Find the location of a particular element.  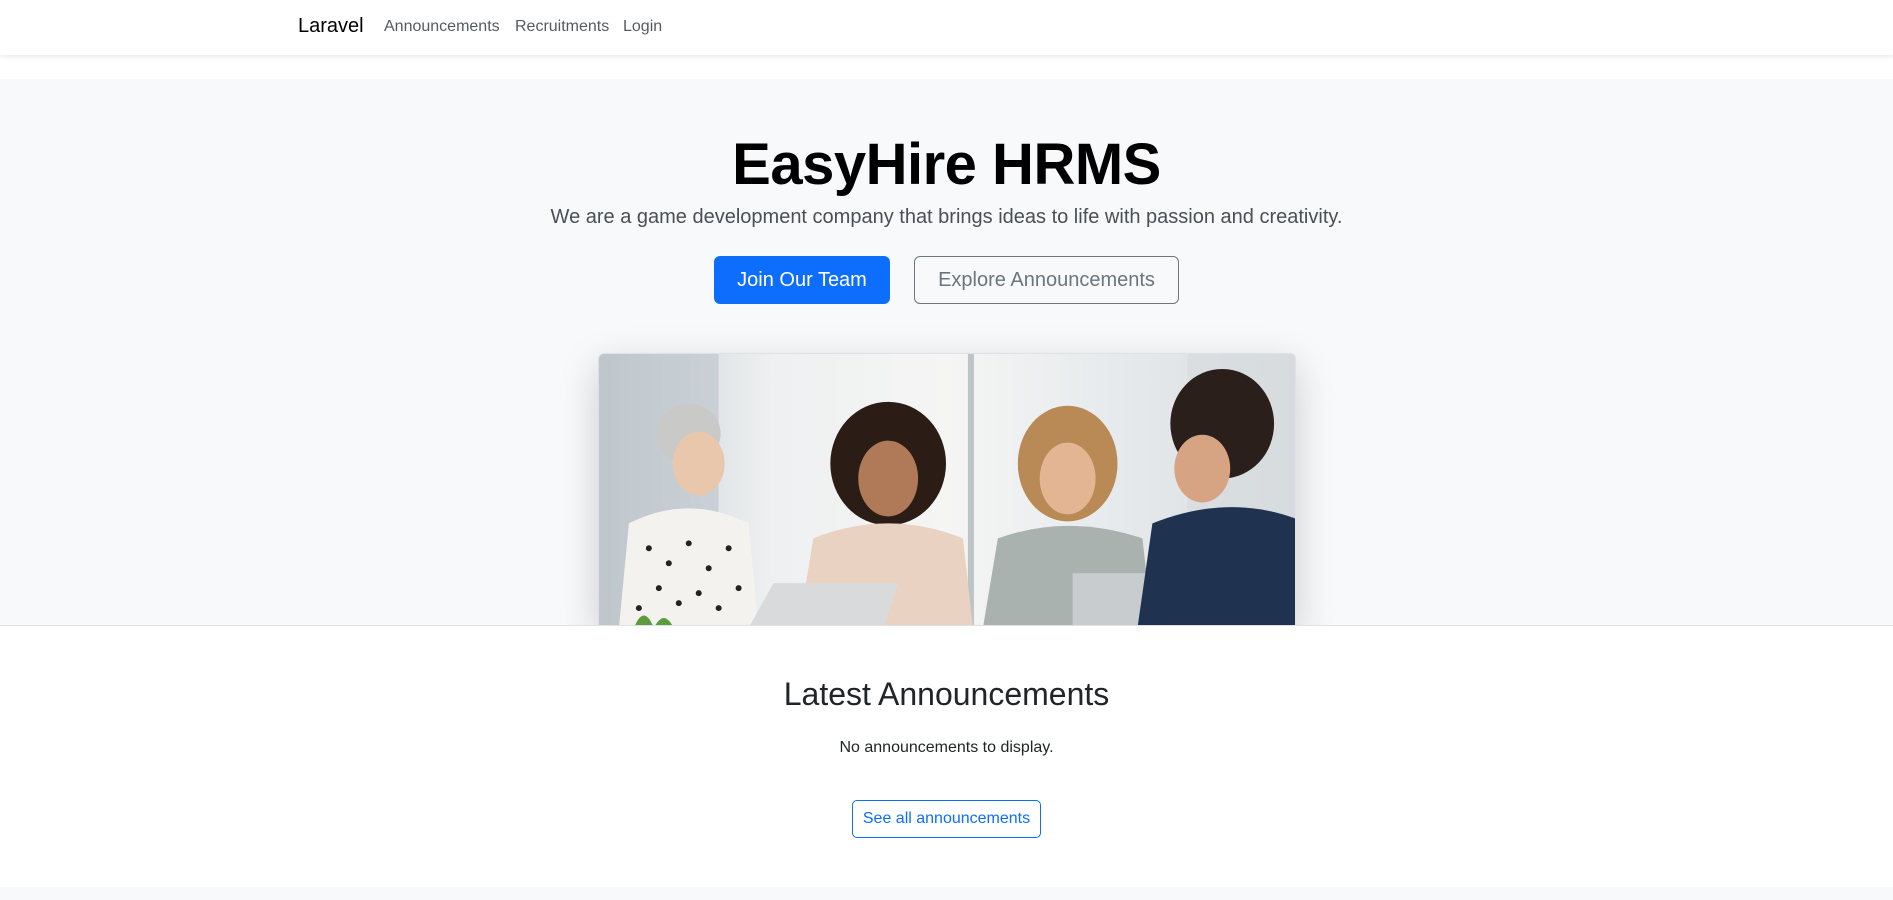

nav-link-login: Login is located at coordinates (642, 27).